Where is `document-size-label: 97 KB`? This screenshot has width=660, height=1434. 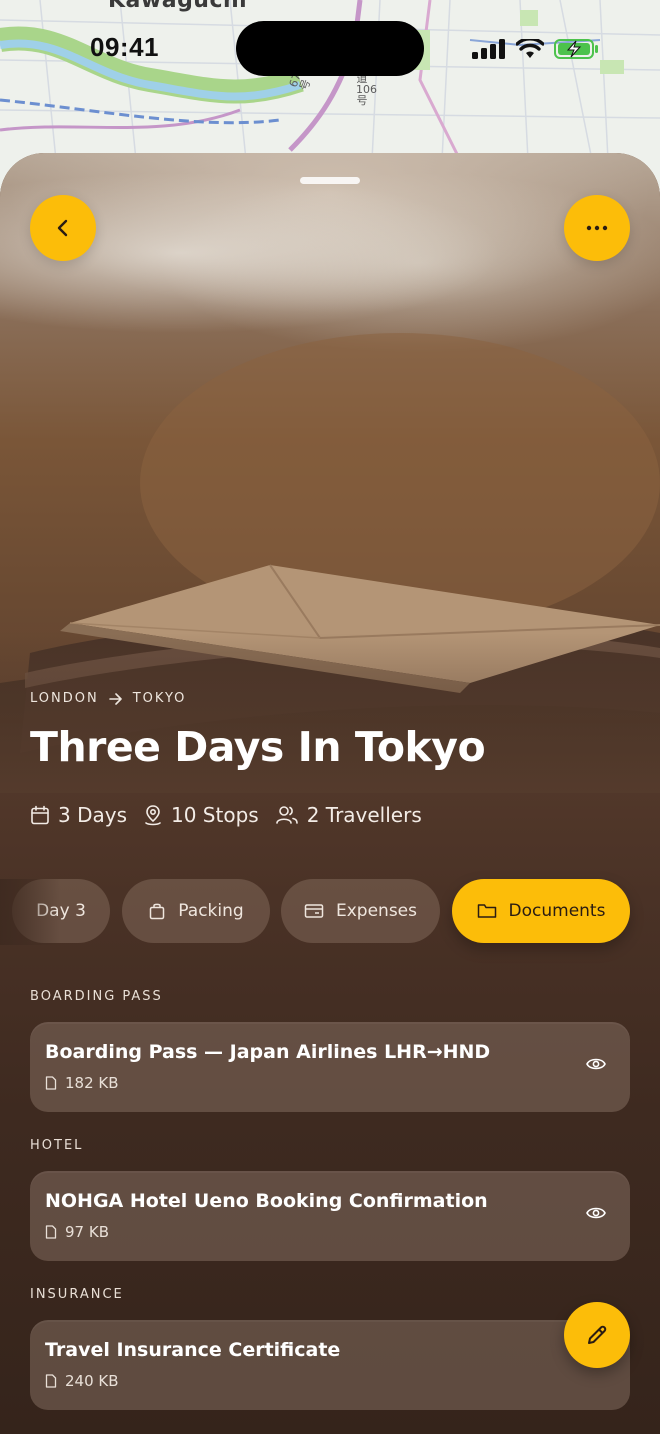 document-size-label: 97 KB is located at coordinates (87, 1232).